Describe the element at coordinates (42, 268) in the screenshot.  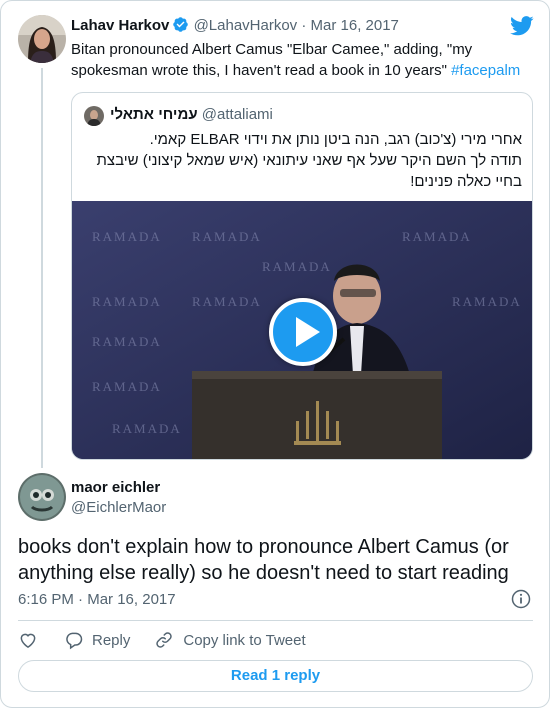
I see `thread-line` at that location.